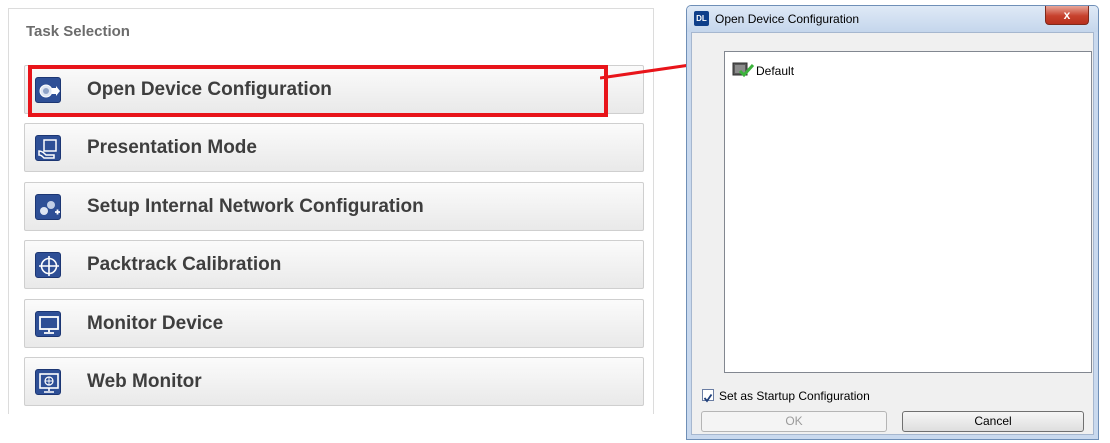 Image resolution: width=1110 pixels, height=443 pixels. What do you see at coordinates (787, 19) in the screenshot?
I see `dialog-title: Open Device Configuration` at bounding box center [787, 19].